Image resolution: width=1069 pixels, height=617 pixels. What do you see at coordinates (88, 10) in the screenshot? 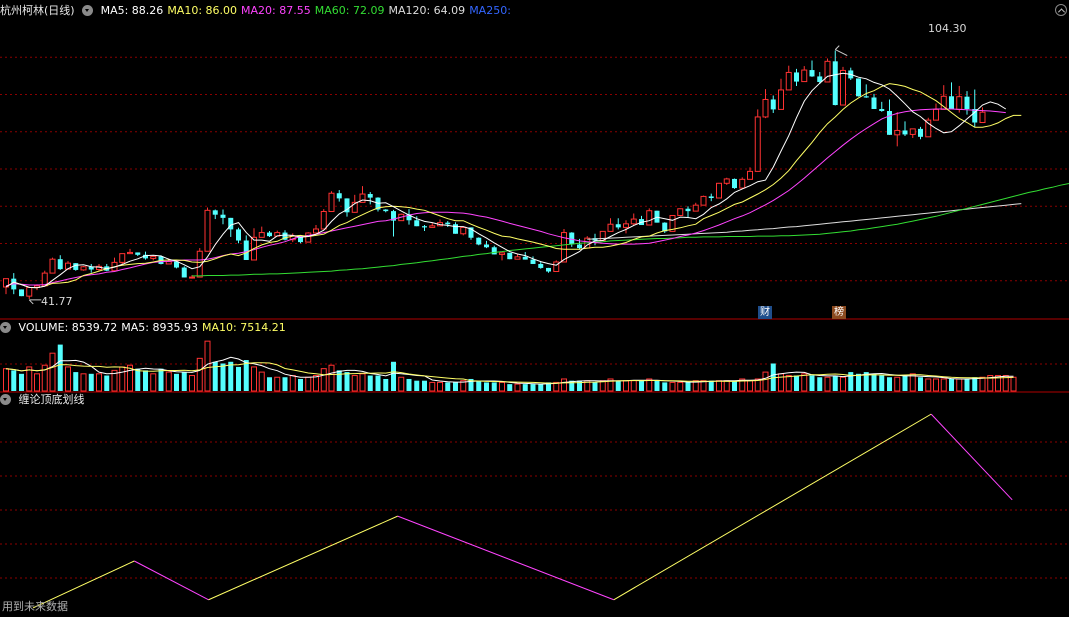
I see `ma-settings-icon` at bounding box center [88, 10].